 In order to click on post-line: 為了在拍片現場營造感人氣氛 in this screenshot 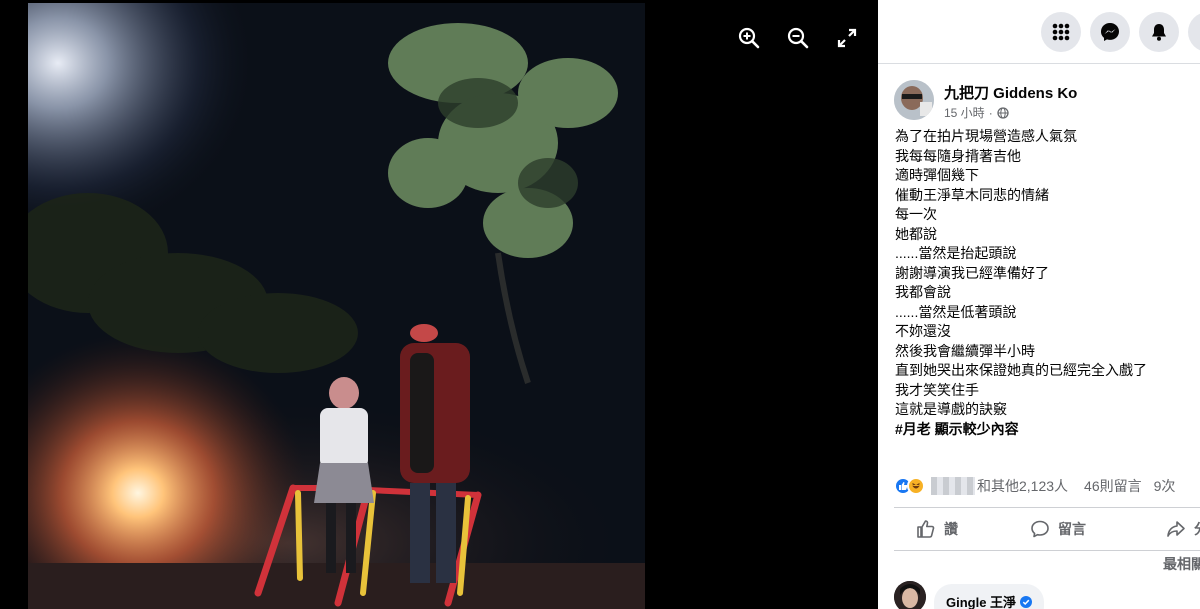, I will do `click(986, 136)`.